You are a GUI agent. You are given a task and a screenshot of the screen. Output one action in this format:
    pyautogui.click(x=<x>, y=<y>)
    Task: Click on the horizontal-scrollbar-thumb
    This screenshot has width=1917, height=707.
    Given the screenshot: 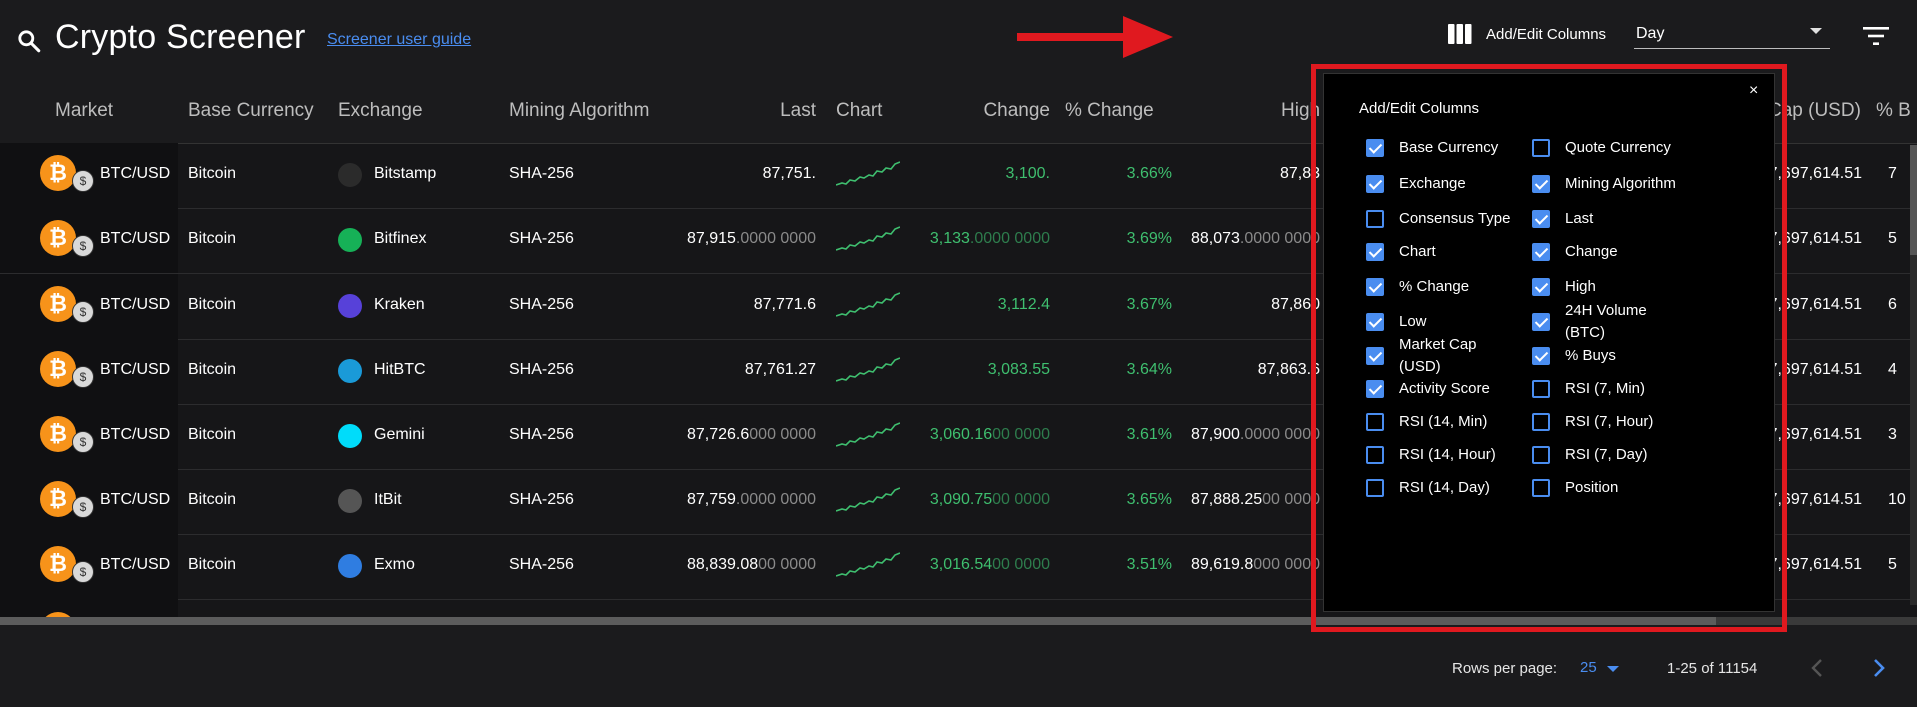 What is the action you would take?
    pyautogui.click(x=858, y=621)
    